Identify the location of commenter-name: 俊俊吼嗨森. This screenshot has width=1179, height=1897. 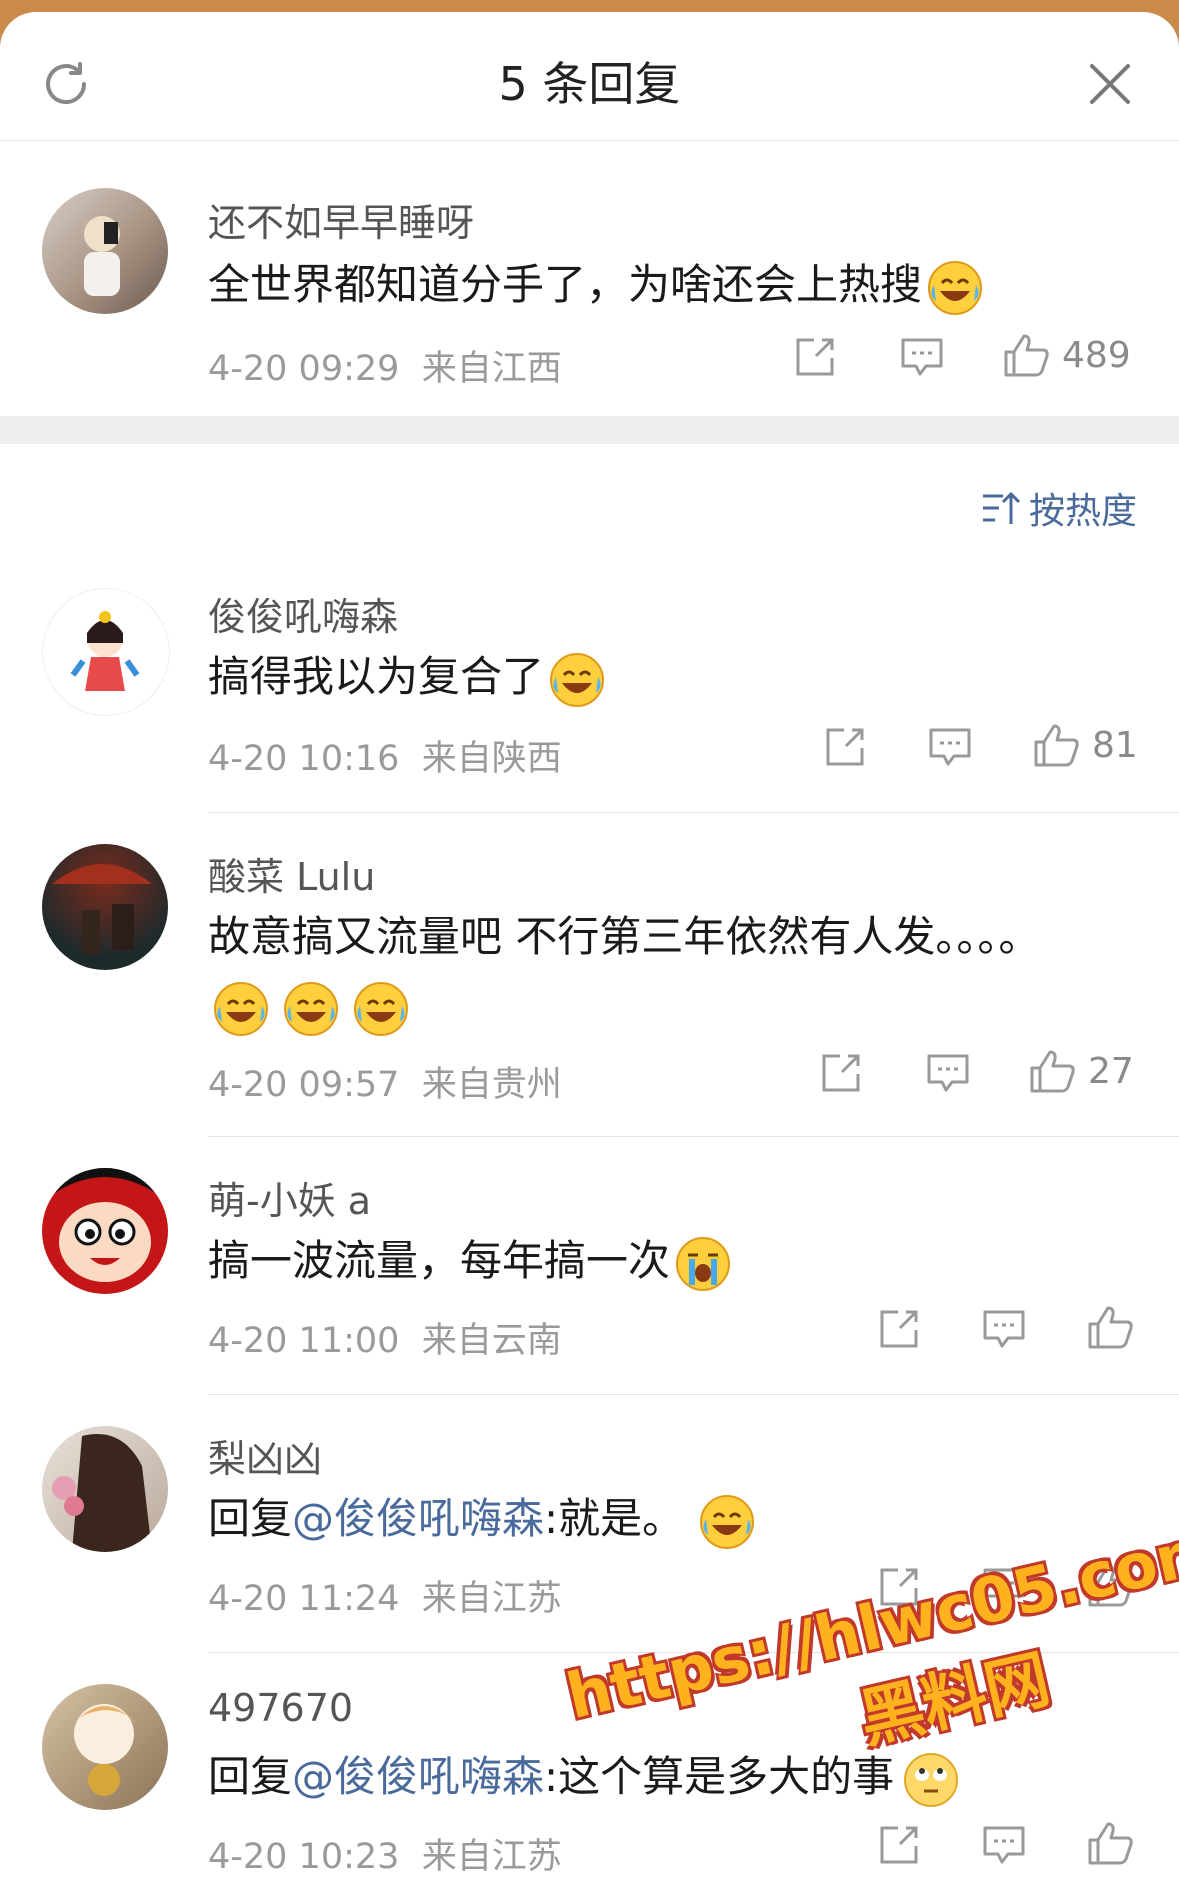
(303, 613).